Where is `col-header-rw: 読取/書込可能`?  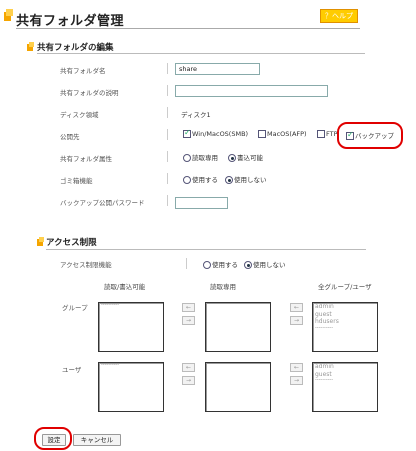 col-header-rw: 読取/書込可能 is located at coordinates (125, 287).